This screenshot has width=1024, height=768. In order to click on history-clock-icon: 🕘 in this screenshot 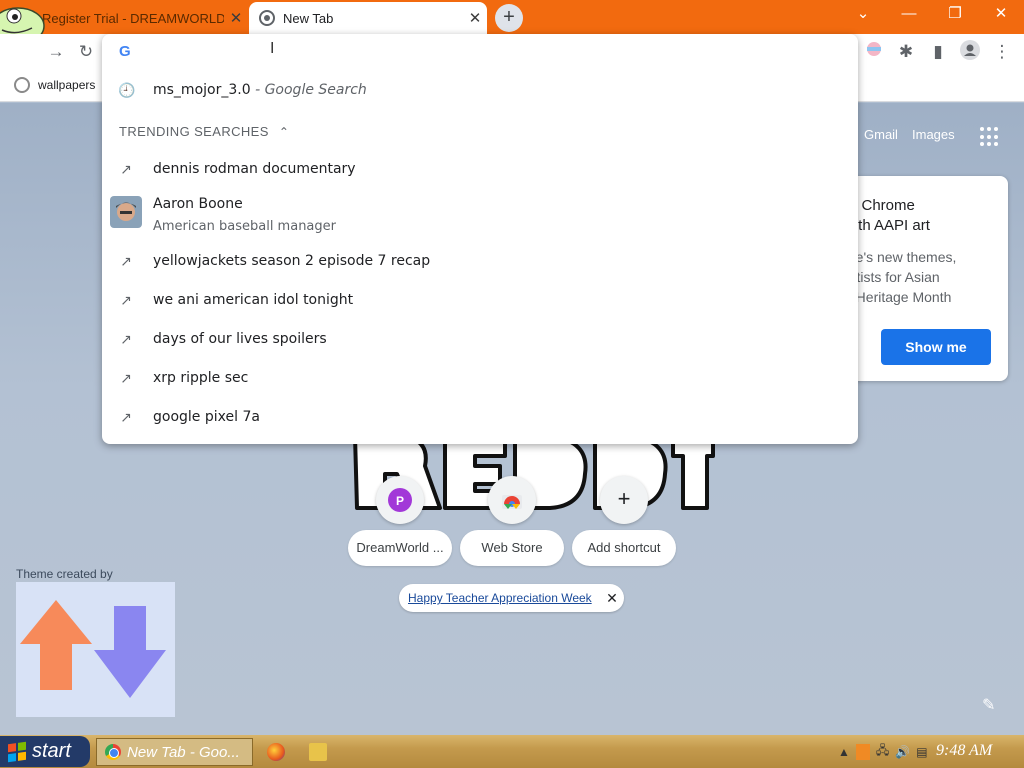, I will do `click(127, 90)`.